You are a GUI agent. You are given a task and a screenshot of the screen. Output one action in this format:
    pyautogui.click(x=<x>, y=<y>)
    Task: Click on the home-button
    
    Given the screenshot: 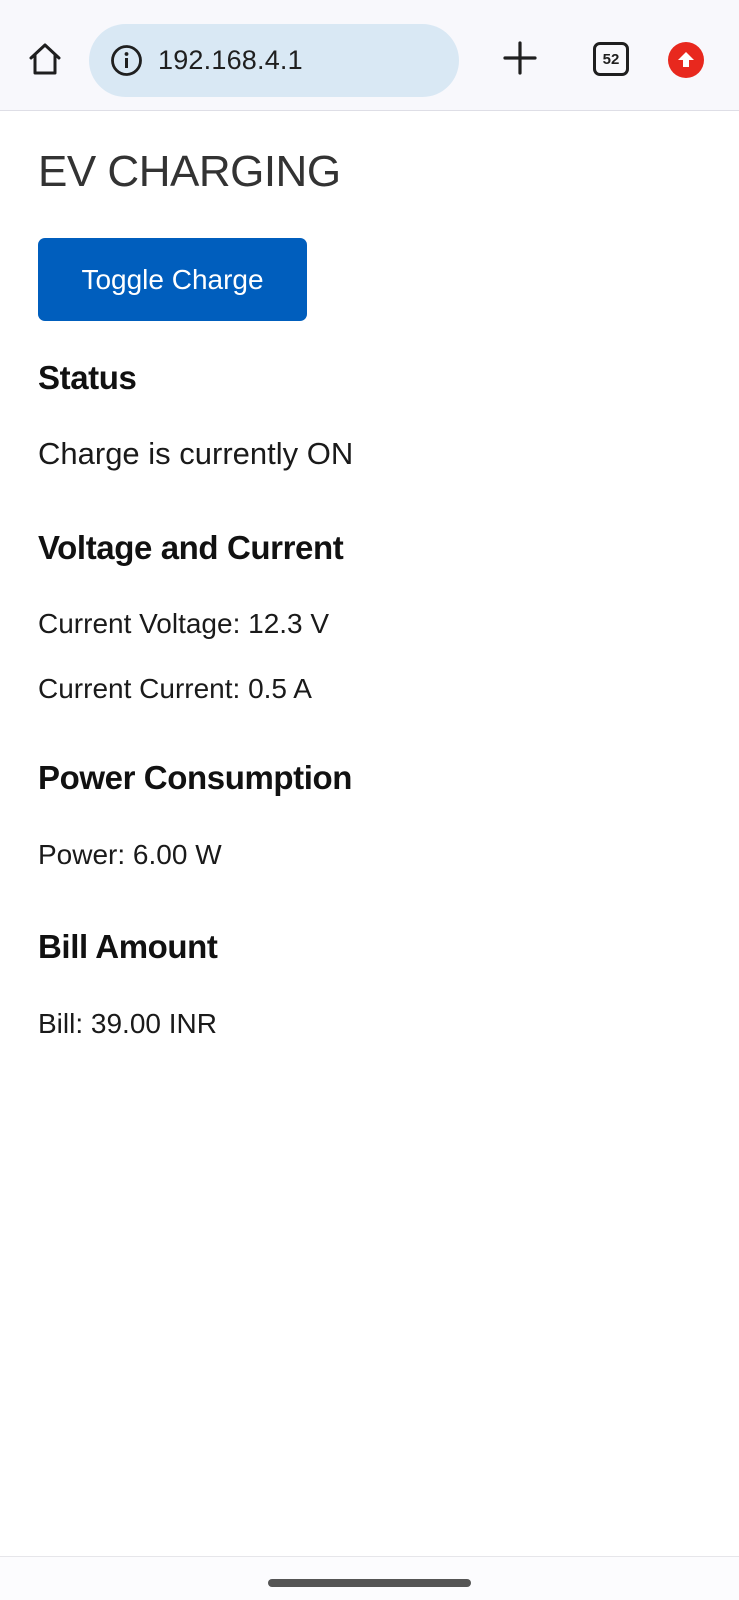 What is the action you would take?
    pyautogui.click(x=45, y=59)
    